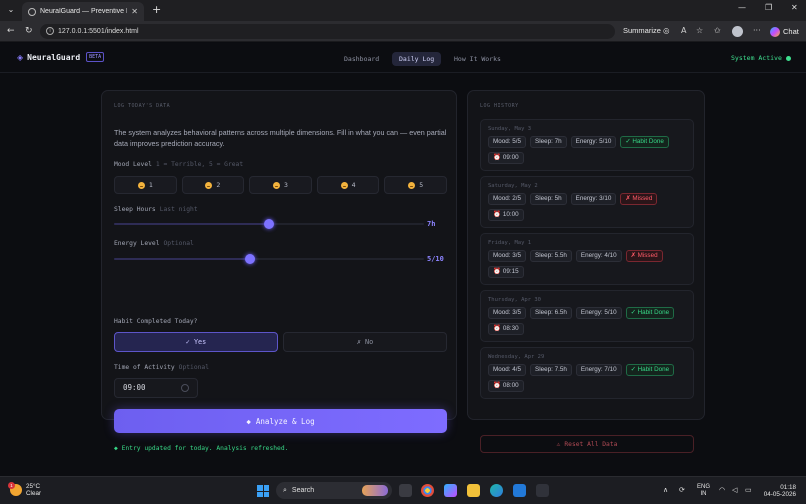 The width and height of the screenshot is (806, 504). Describe the element at coordinates (587, 444) in the screenshot. I see `reset-all-button: ⚠ Reset All Data` at that location.